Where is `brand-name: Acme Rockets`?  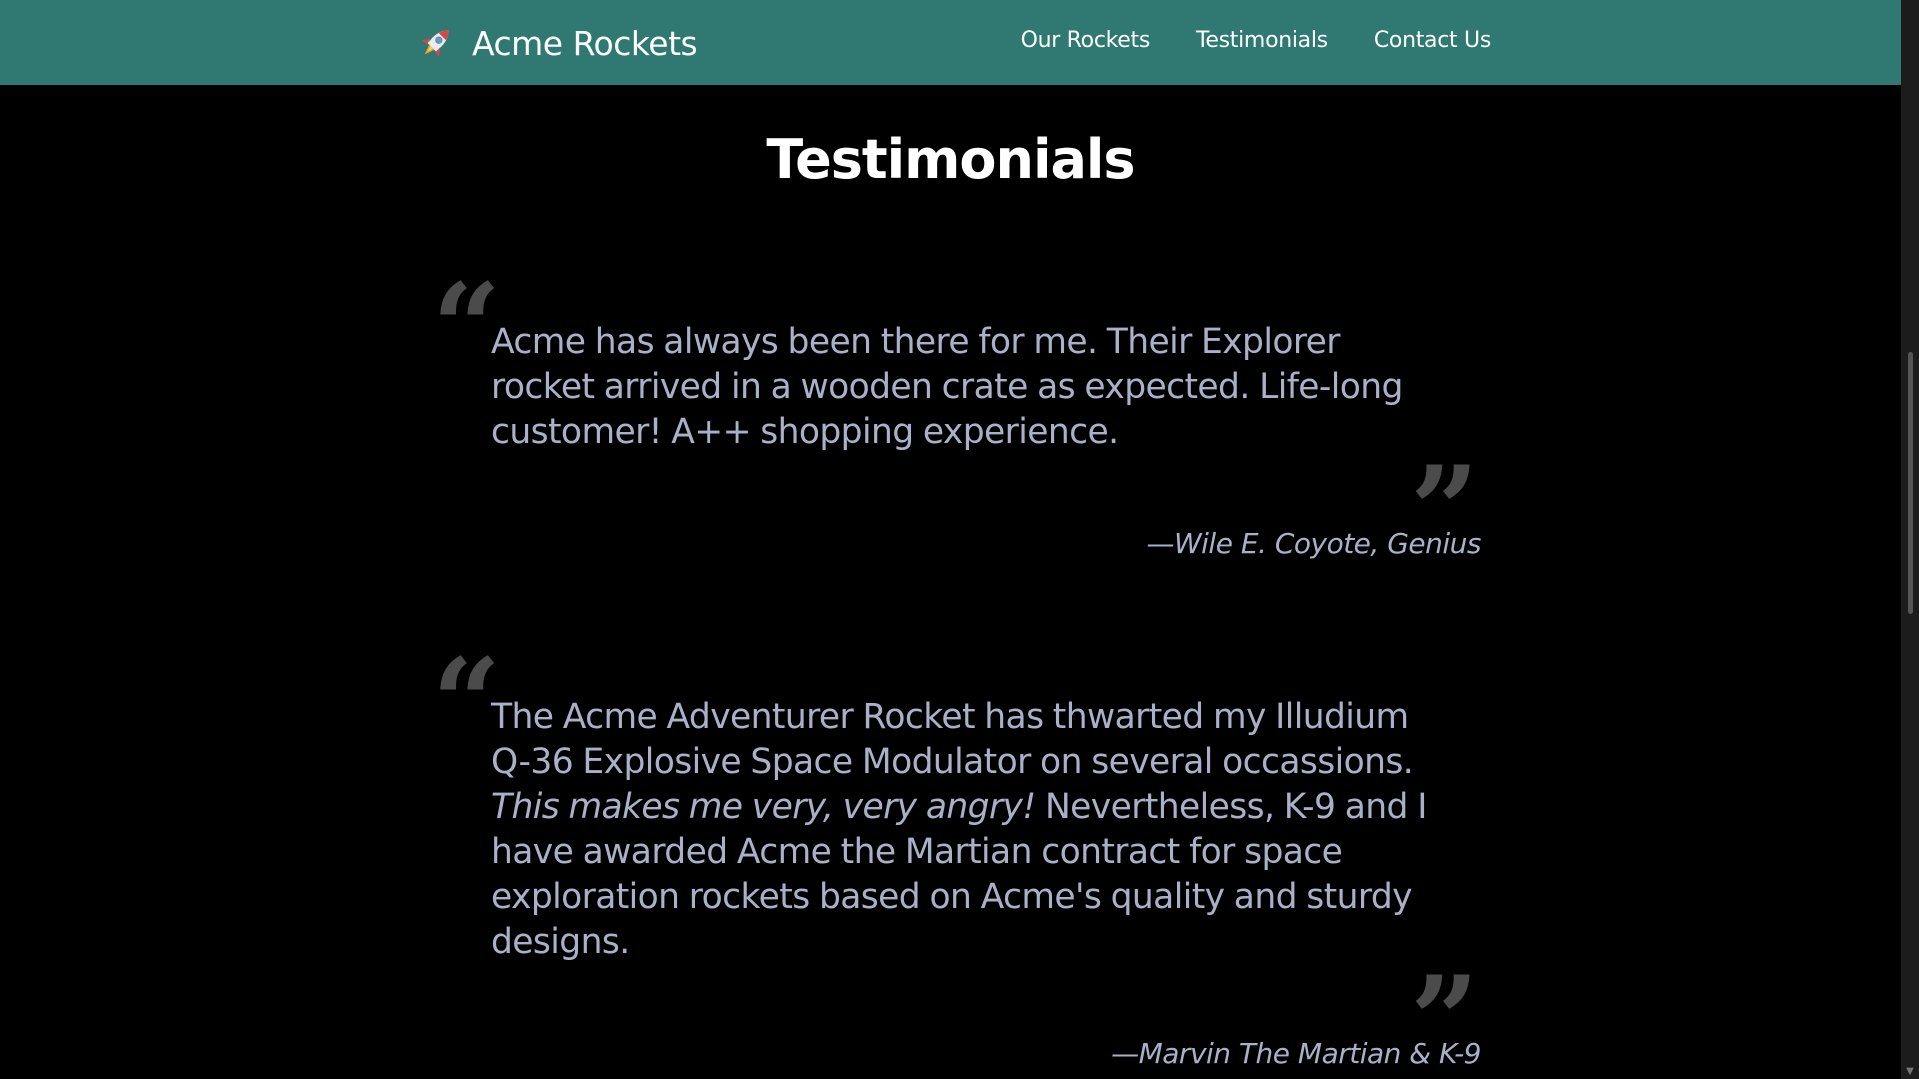 brand-name: Acme Rockets is located at coordinates (585, 43).